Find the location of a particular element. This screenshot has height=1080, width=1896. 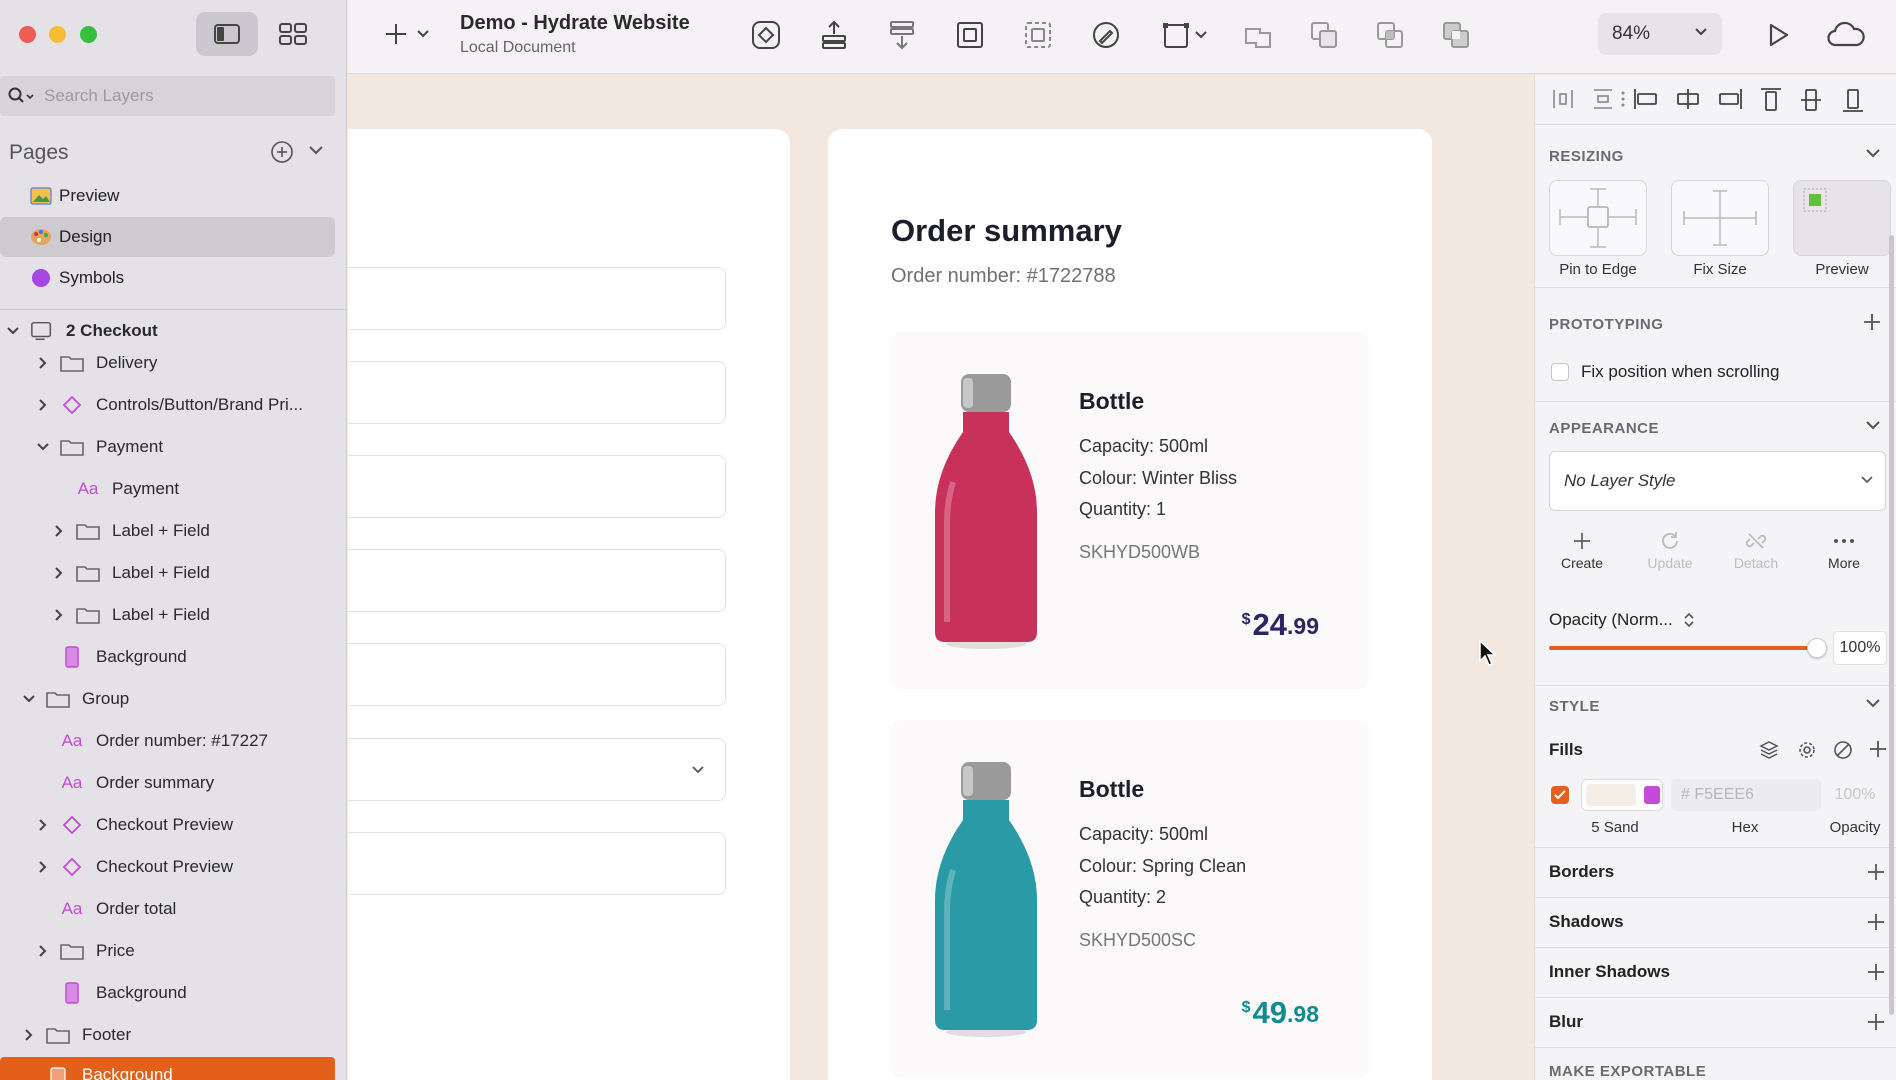

pin-to-edge-tile is located at coordinates (1598, 218).